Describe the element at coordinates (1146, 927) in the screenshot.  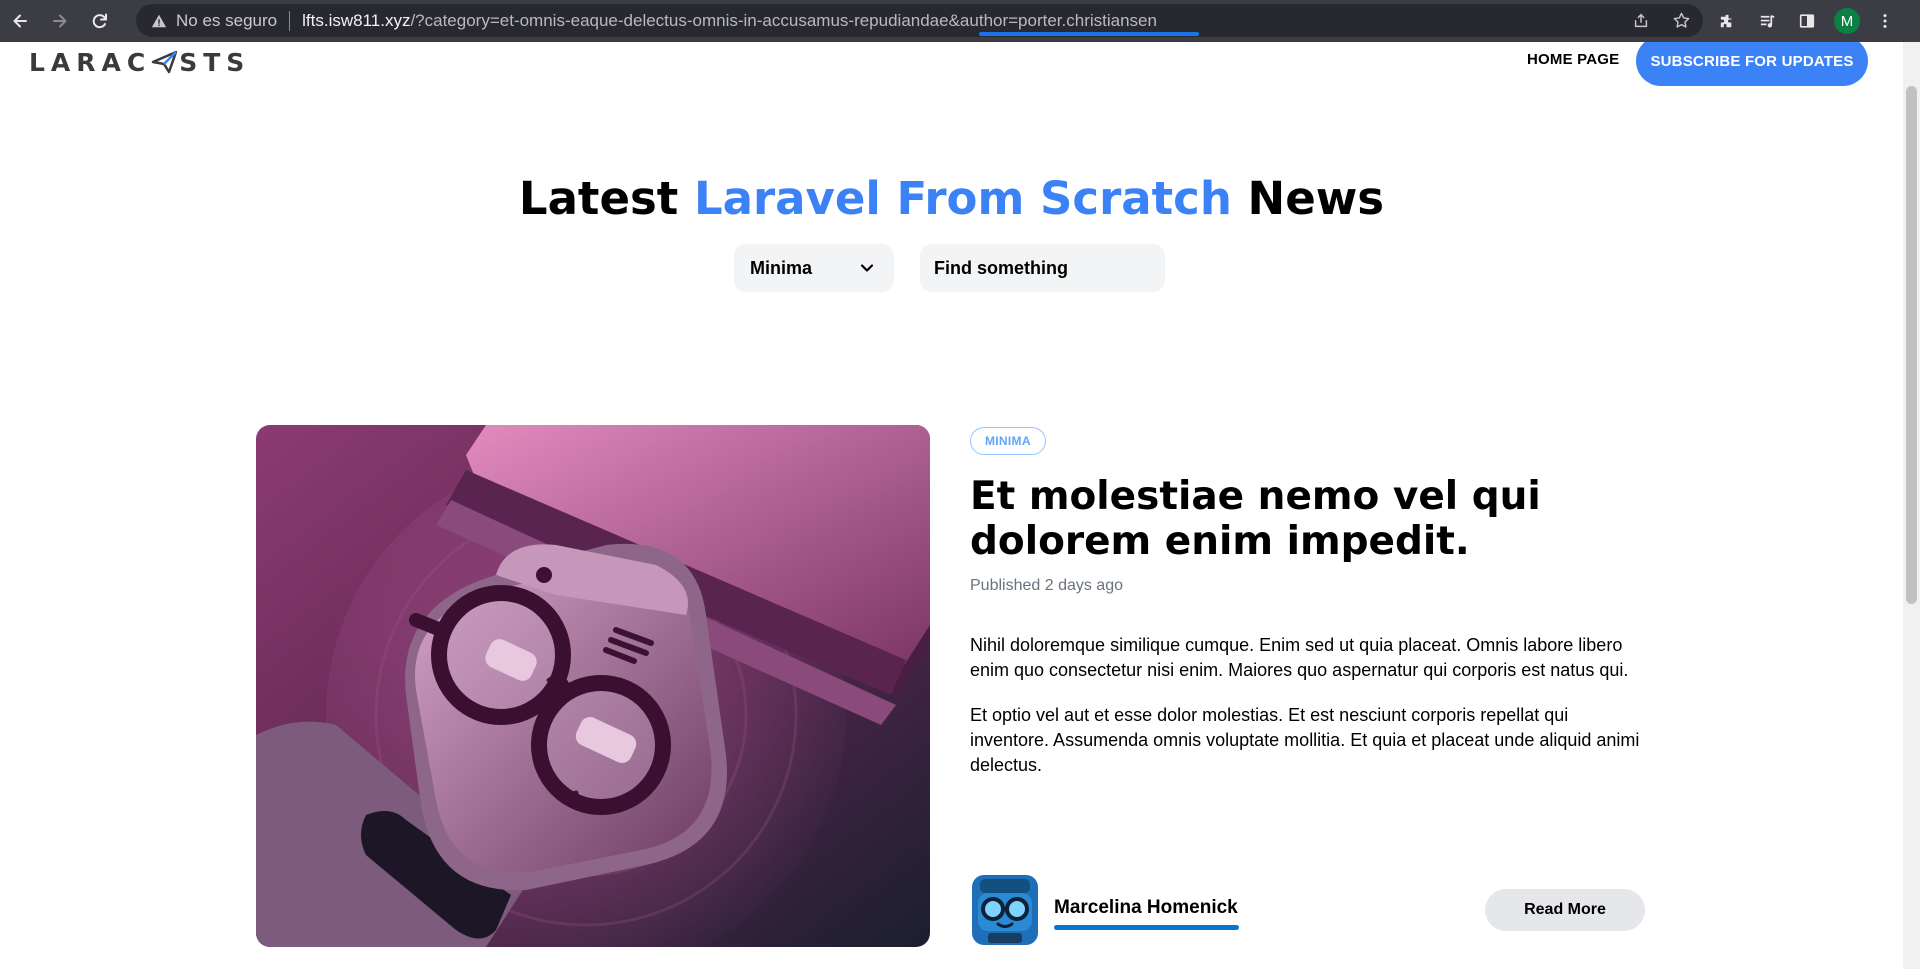
I see `author-name-highlight-bar` at that location.